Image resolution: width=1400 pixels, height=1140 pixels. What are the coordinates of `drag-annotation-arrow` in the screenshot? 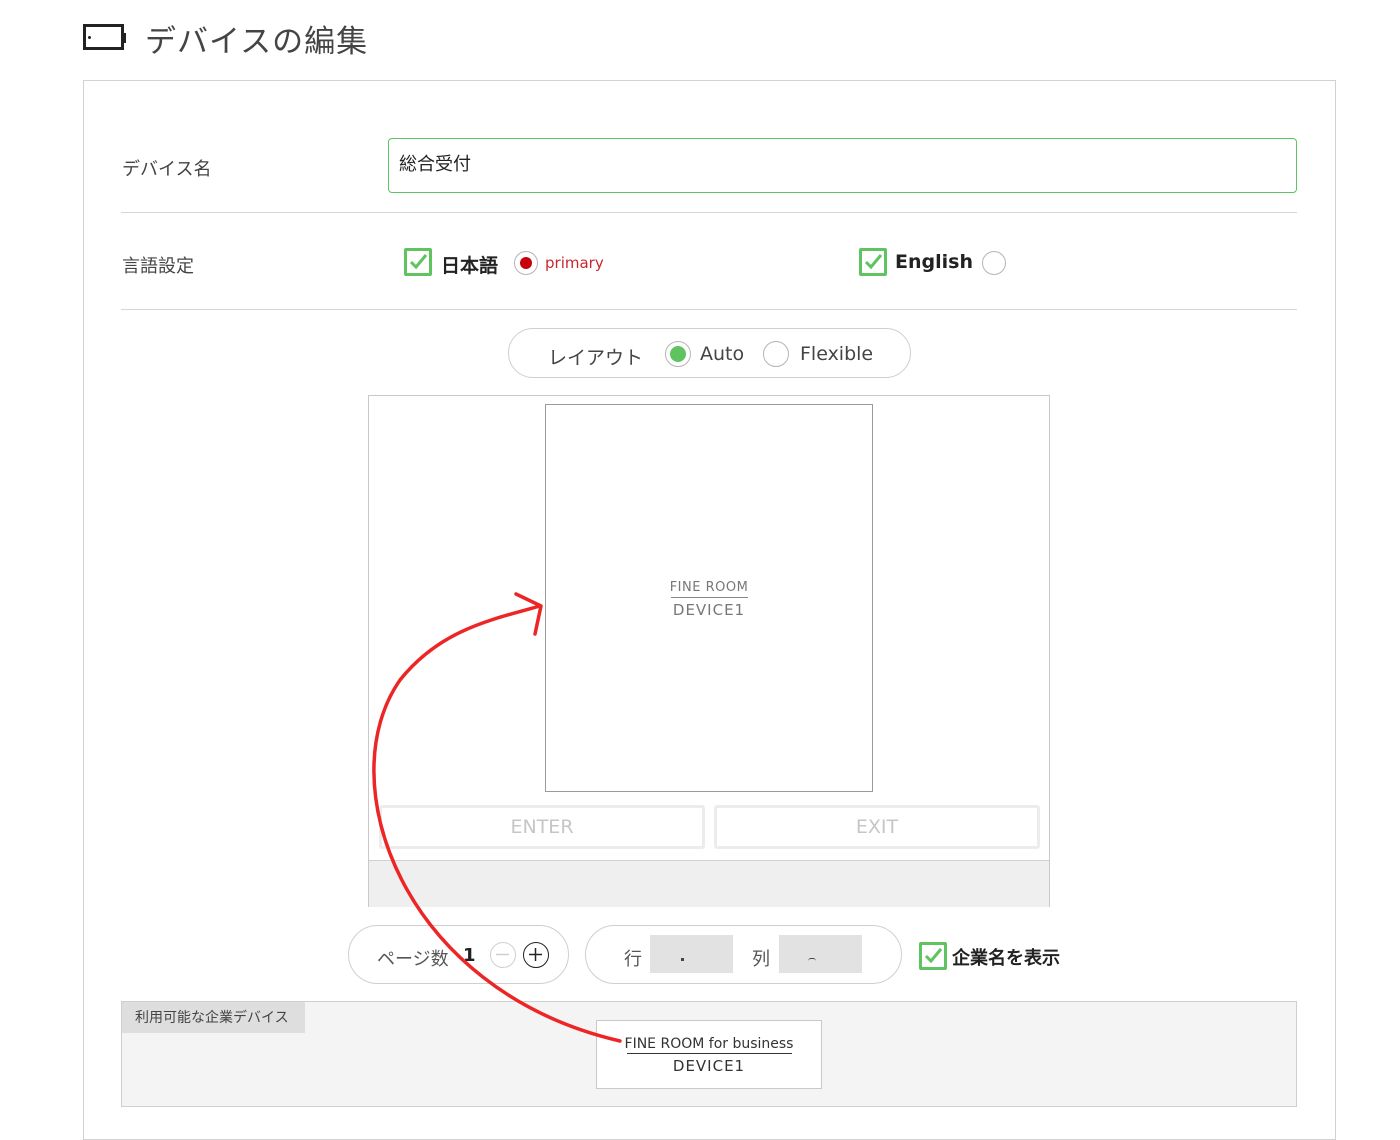 It's located at (497, 817).